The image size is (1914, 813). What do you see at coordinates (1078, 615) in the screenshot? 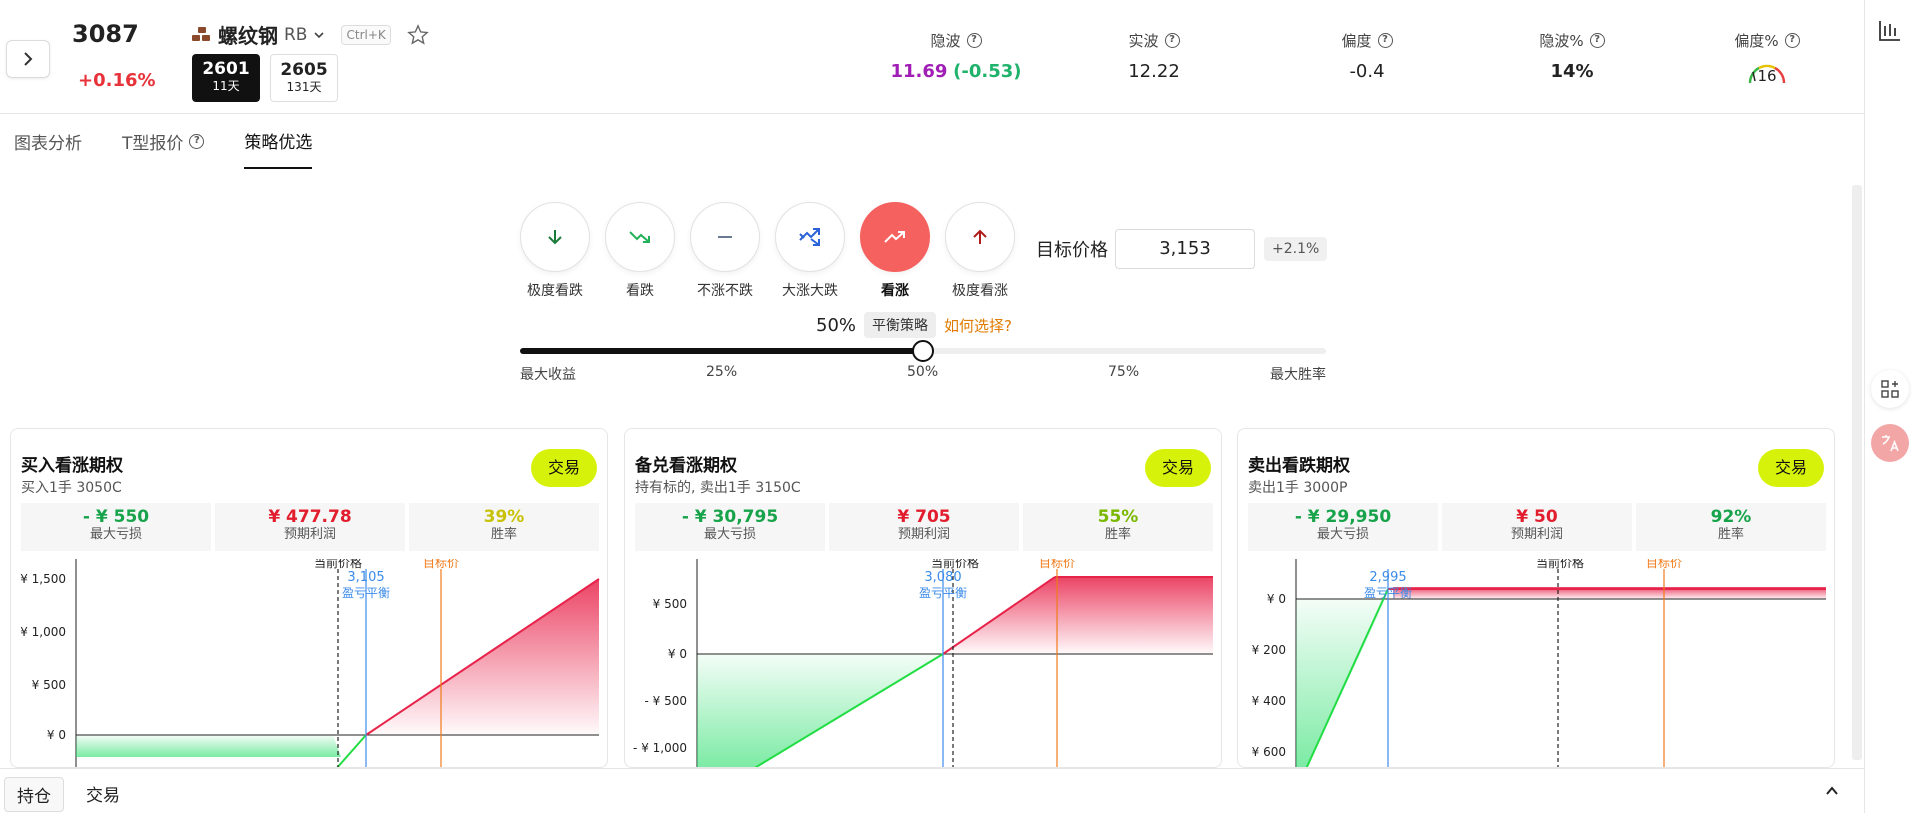
I see `profit-area` at bounding box center [1078, 615].